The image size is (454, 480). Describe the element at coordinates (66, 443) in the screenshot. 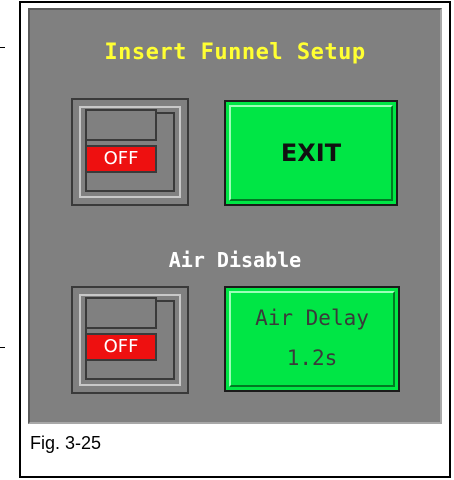

I see `figure-caption: Fig. 3-25` at that location.